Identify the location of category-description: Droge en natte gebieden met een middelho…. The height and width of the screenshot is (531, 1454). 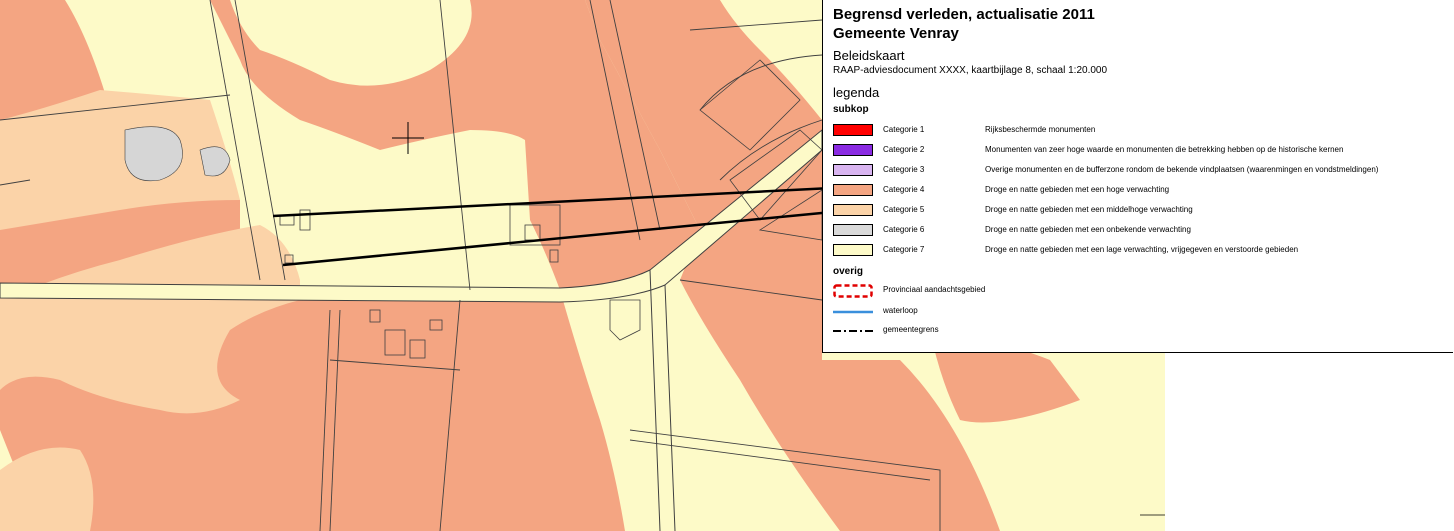
(1089, 209).